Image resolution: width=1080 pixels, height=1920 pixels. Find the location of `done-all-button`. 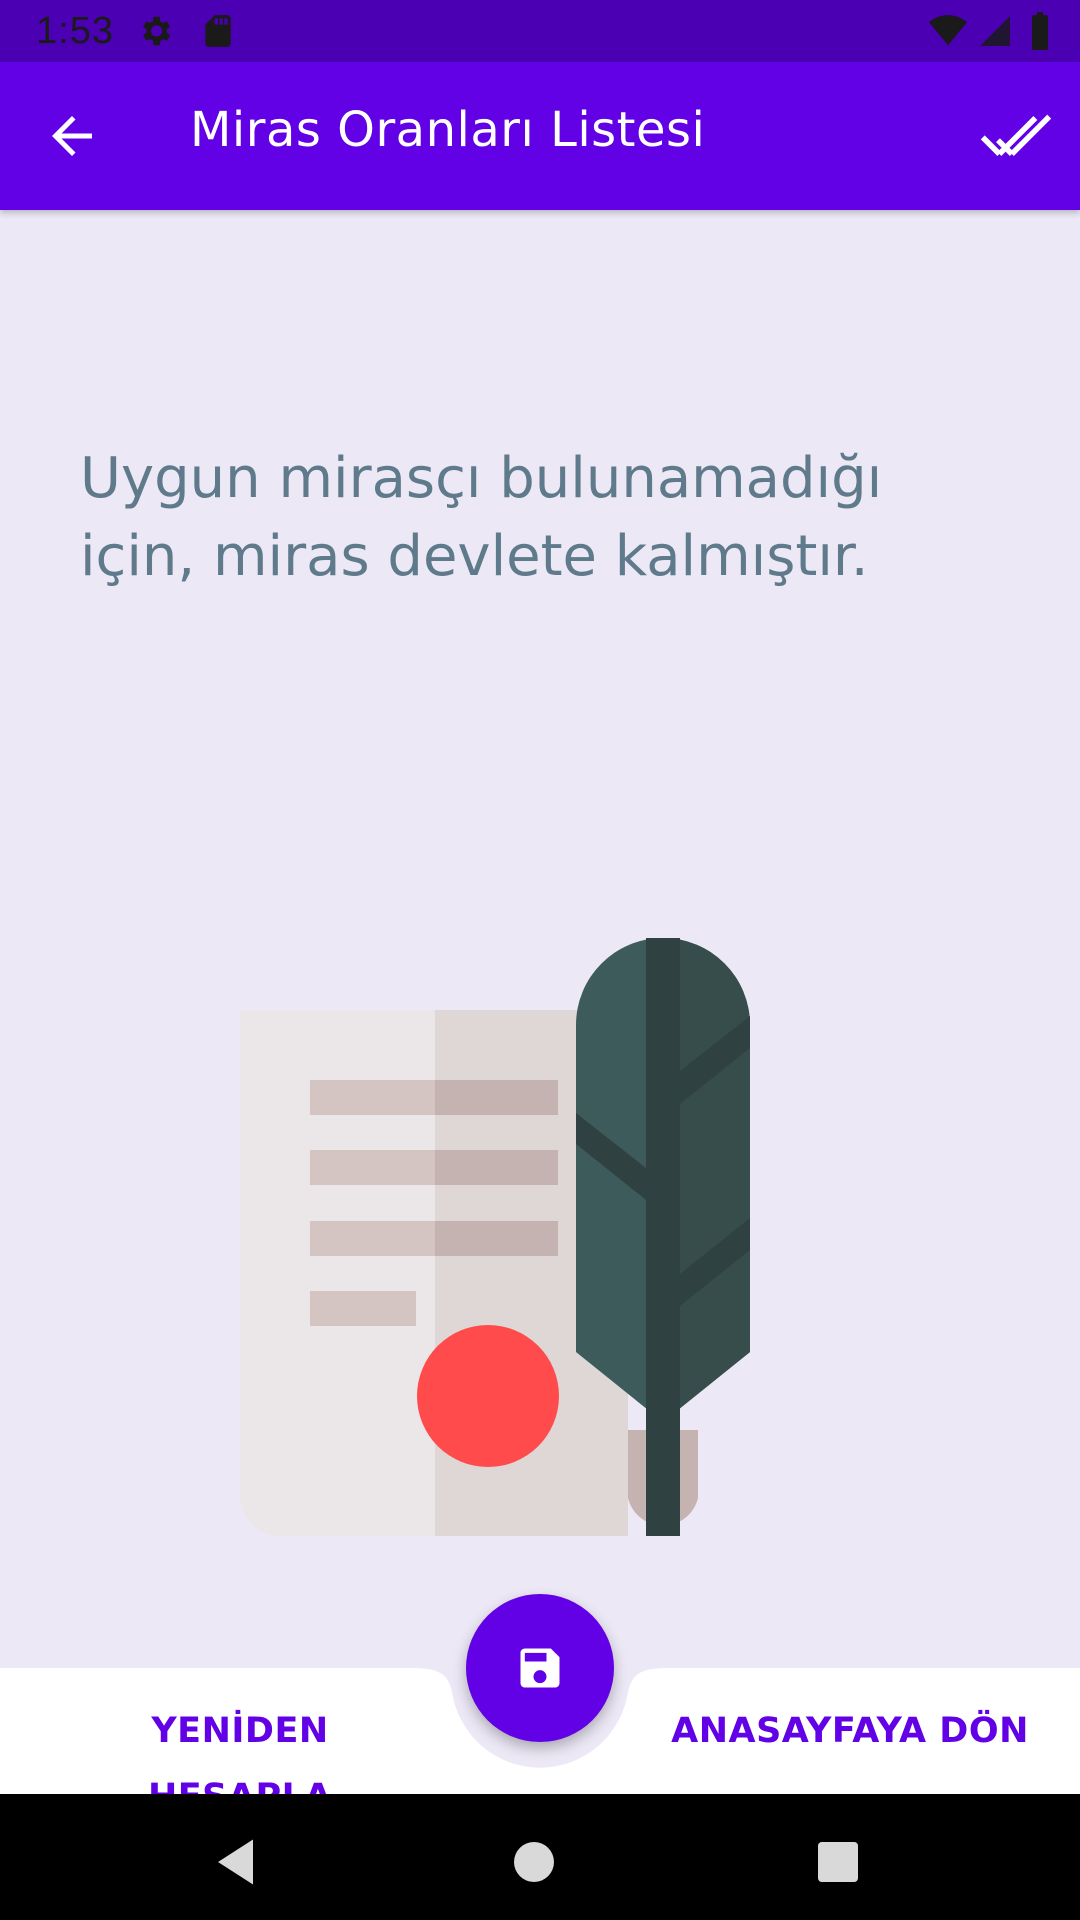

done-all-button is located at coordinates (1016, 136).